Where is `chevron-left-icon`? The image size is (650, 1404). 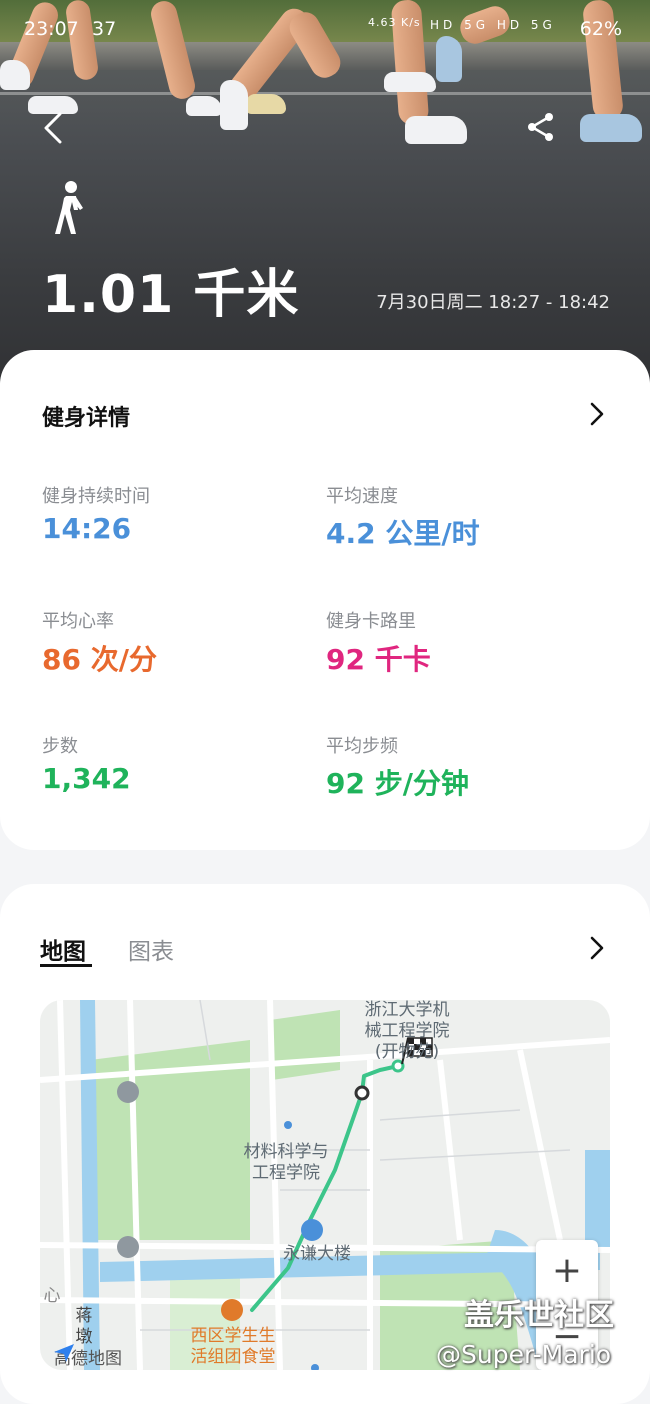
chevron-left-icon is located at coordinates (53, 128).